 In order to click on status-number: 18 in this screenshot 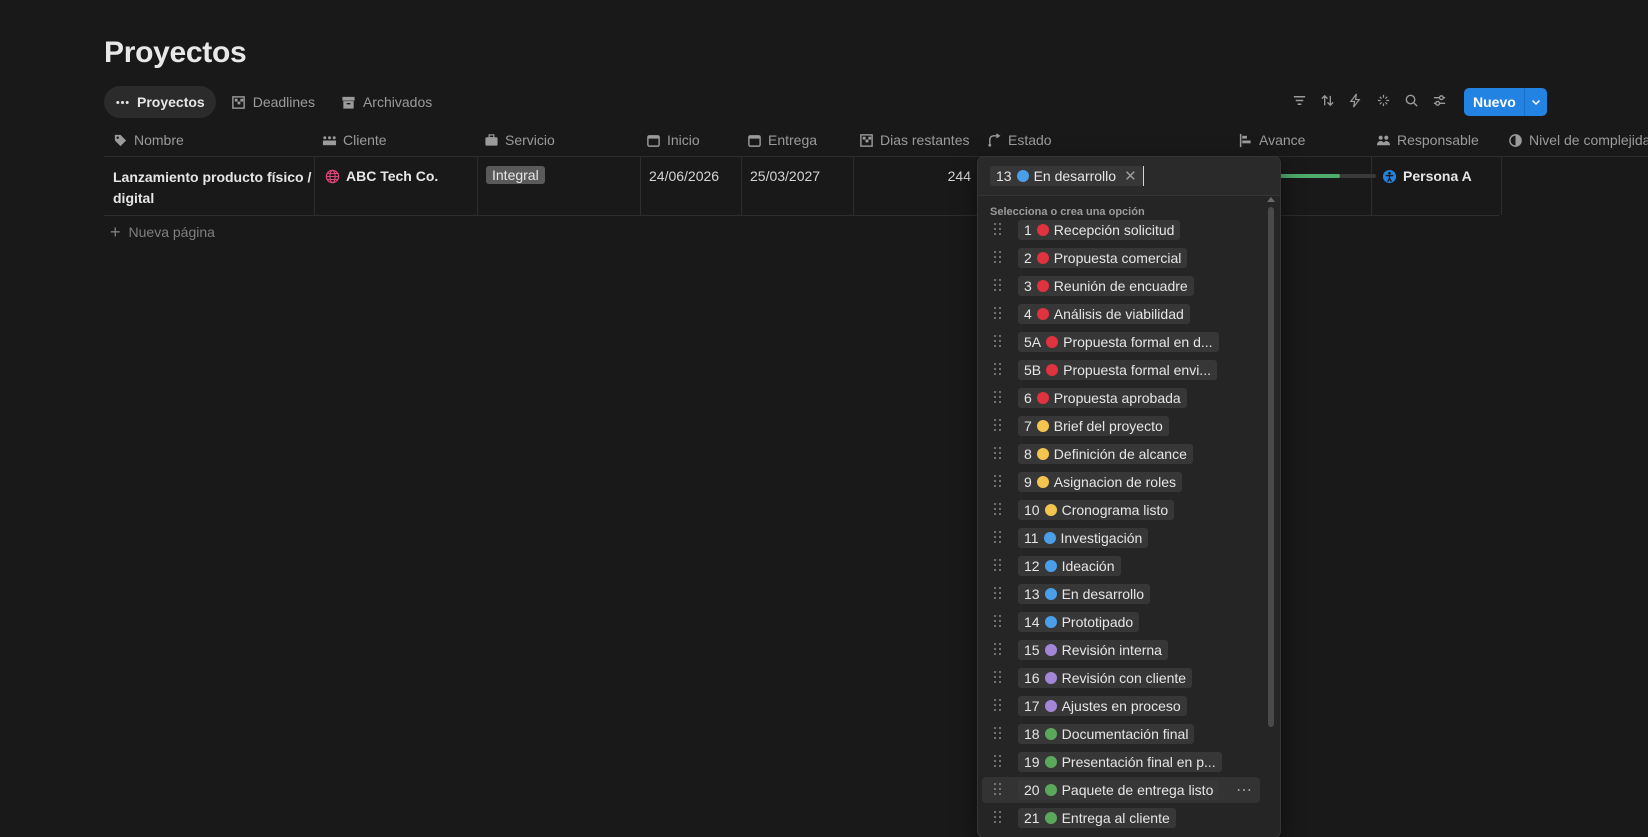, I will do `click(1032, 734)`.